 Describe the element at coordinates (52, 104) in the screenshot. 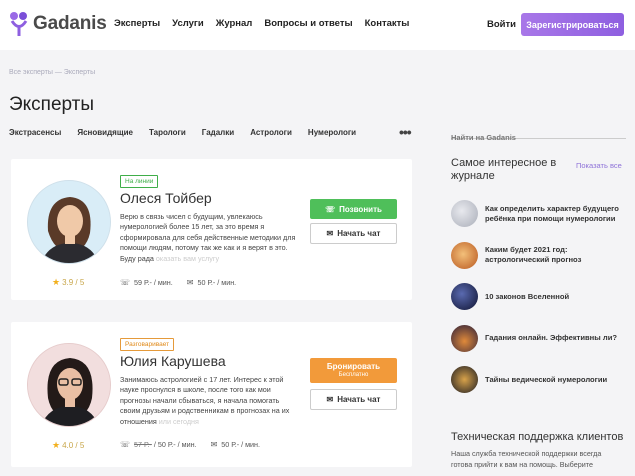

I see `page-title: Эксперты` at that location.